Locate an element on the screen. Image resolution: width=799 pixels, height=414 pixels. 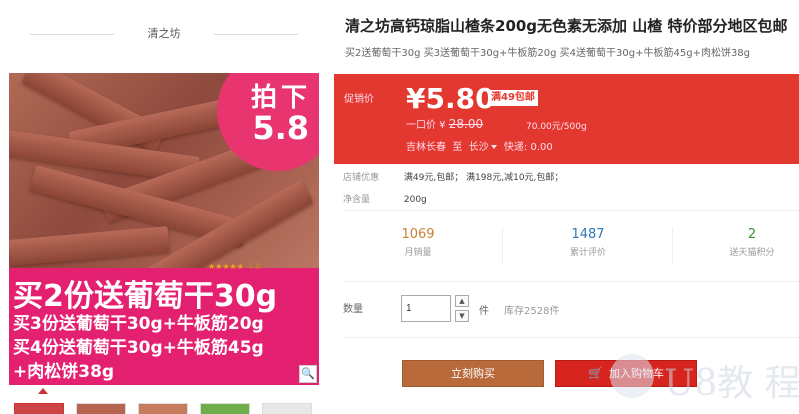
quantity-label: 数量 is located at coordinates (353, 309).